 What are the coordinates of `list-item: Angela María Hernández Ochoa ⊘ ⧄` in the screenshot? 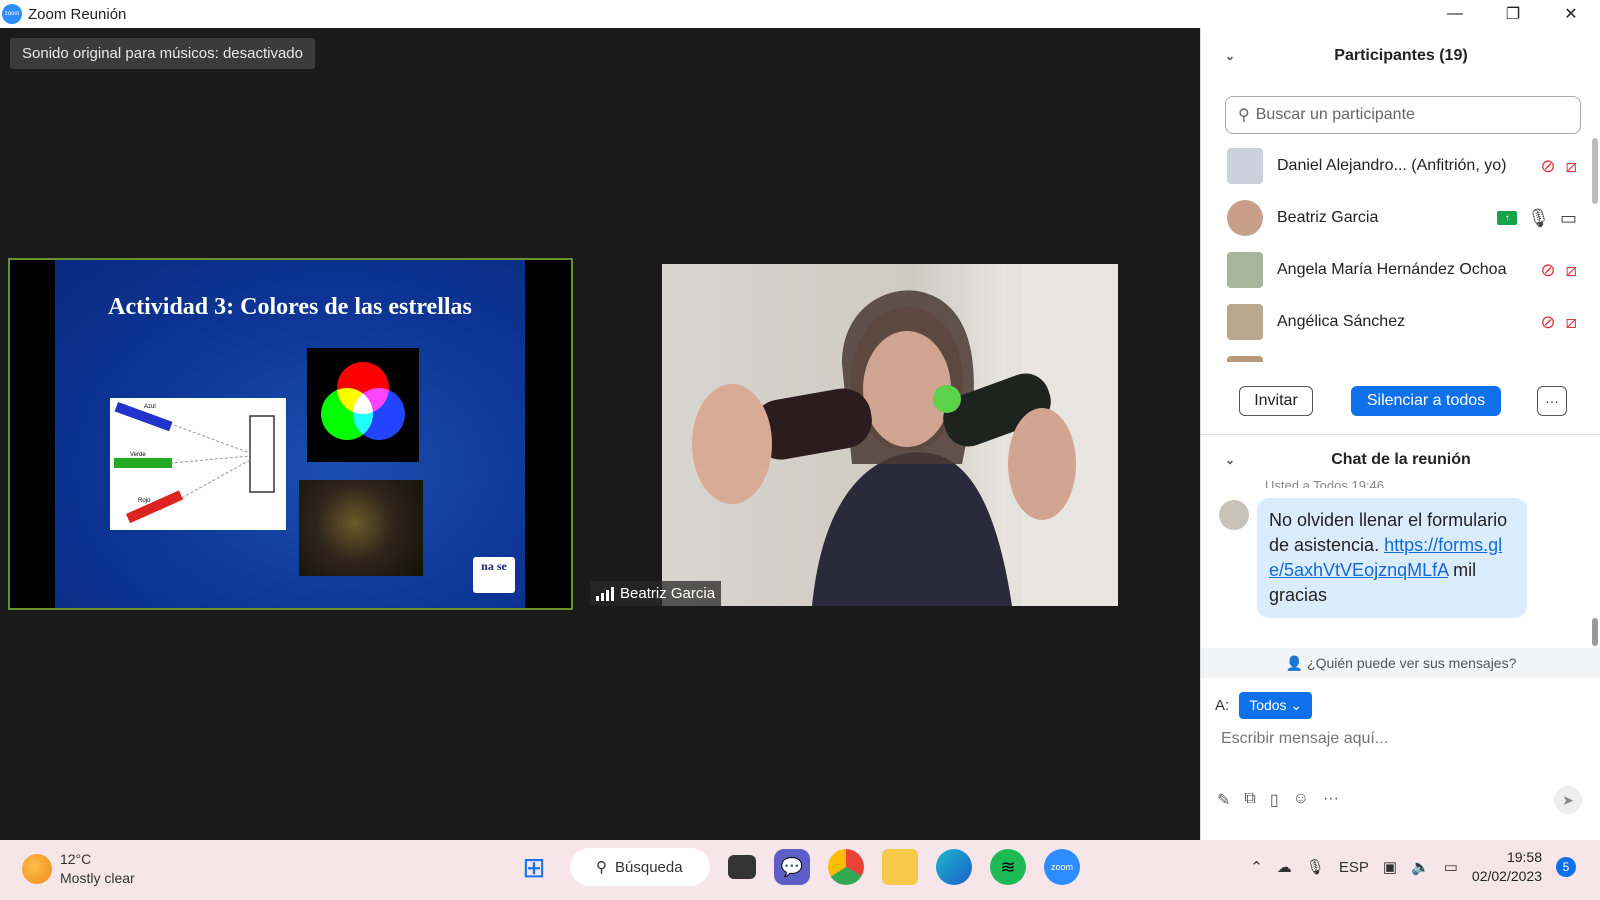 It's located at (1395, 270).